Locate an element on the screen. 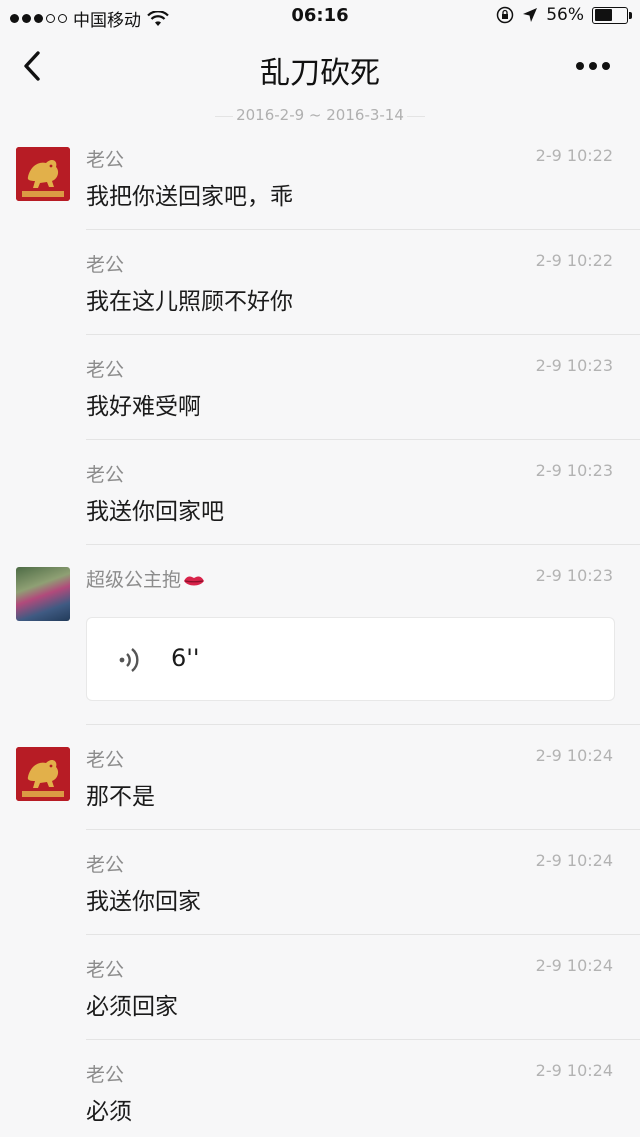  message-row: 老公 2-9 10:24 必须 is located at coordinates (320, 1088).